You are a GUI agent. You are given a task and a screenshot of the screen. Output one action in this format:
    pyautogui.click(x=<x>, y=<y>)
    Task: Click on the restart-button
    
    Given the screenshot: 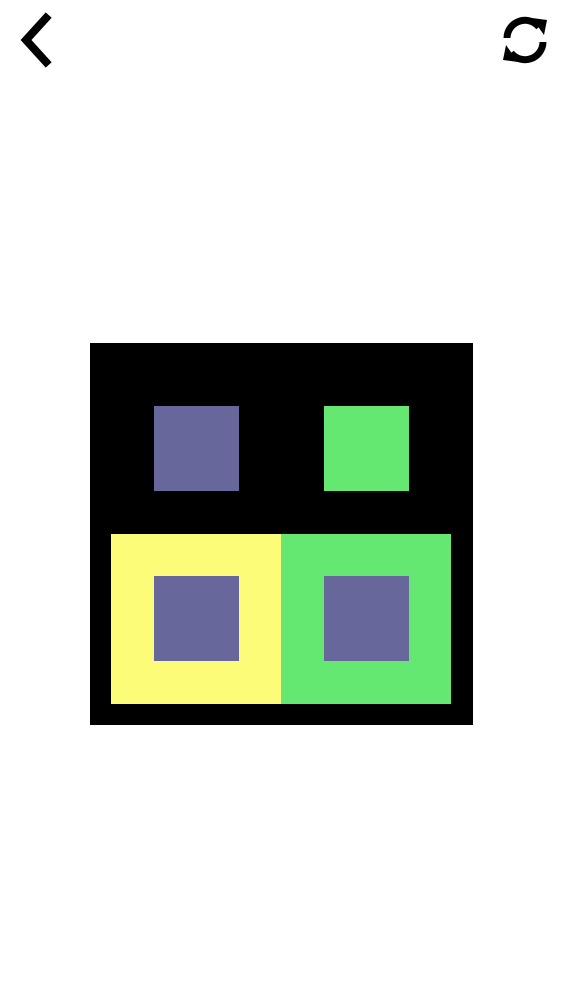 What is the action you would take?
    pyautogui.click(x=525, y=40)
    